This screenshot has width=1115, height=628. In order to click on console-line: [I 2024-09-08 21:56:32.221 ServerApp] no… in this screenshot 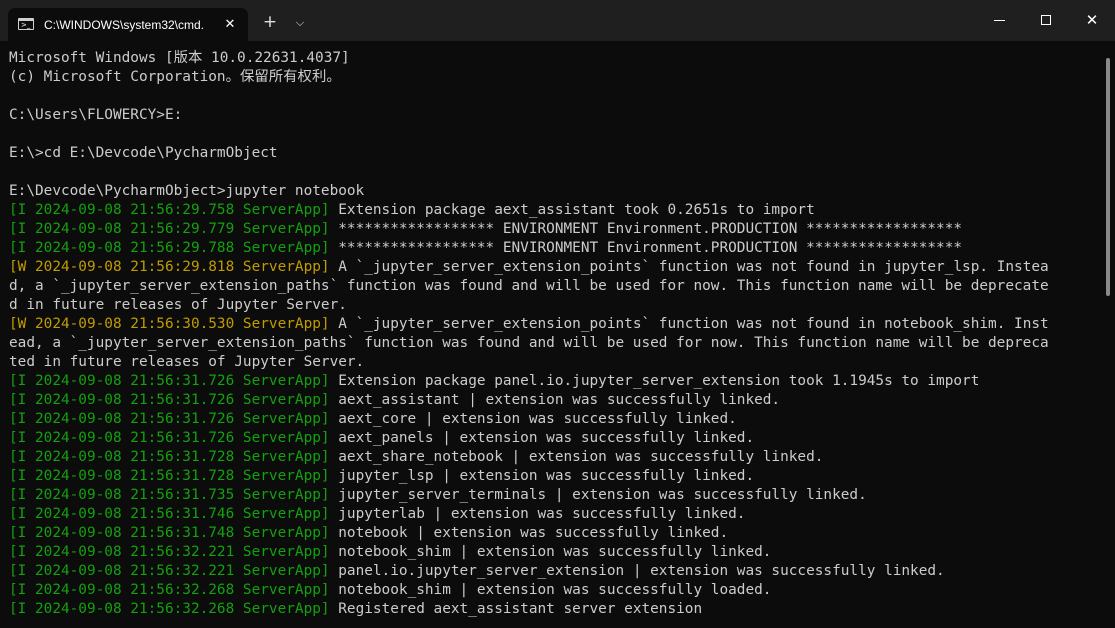, I will do `click(551, 552)`.